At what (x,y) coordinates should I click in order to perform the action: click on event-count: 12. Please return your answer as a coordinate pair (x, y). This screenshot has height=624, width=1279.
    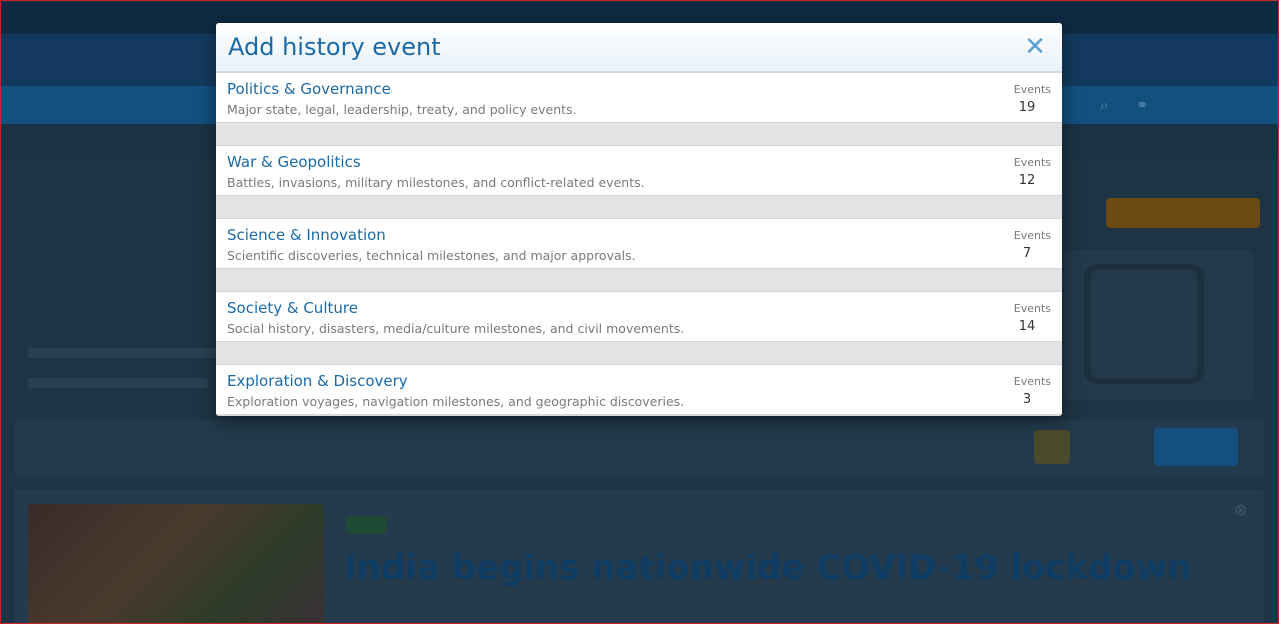
    Looking at the image, I should click on (1027, 180).